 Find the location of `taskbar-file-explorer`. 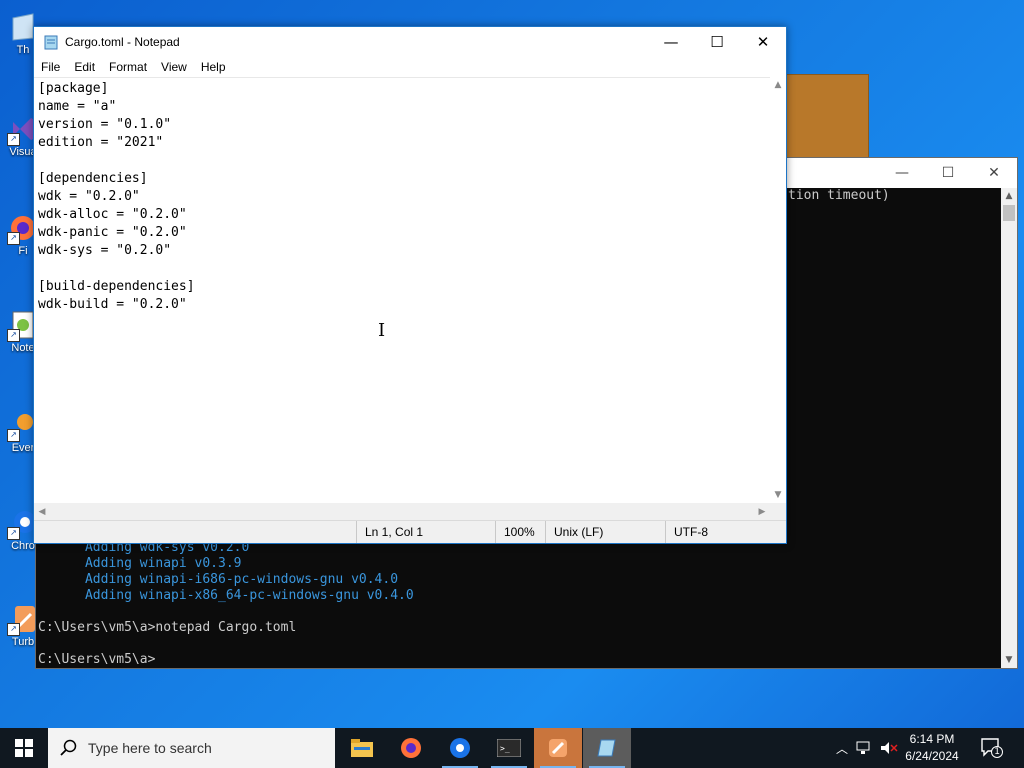

taskbar-file-explorer is located at coordinates (362, 748).